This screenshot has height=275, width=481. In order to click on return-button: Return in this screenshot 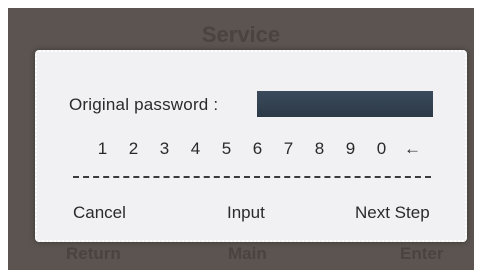, I will do `click(93, 254)`.